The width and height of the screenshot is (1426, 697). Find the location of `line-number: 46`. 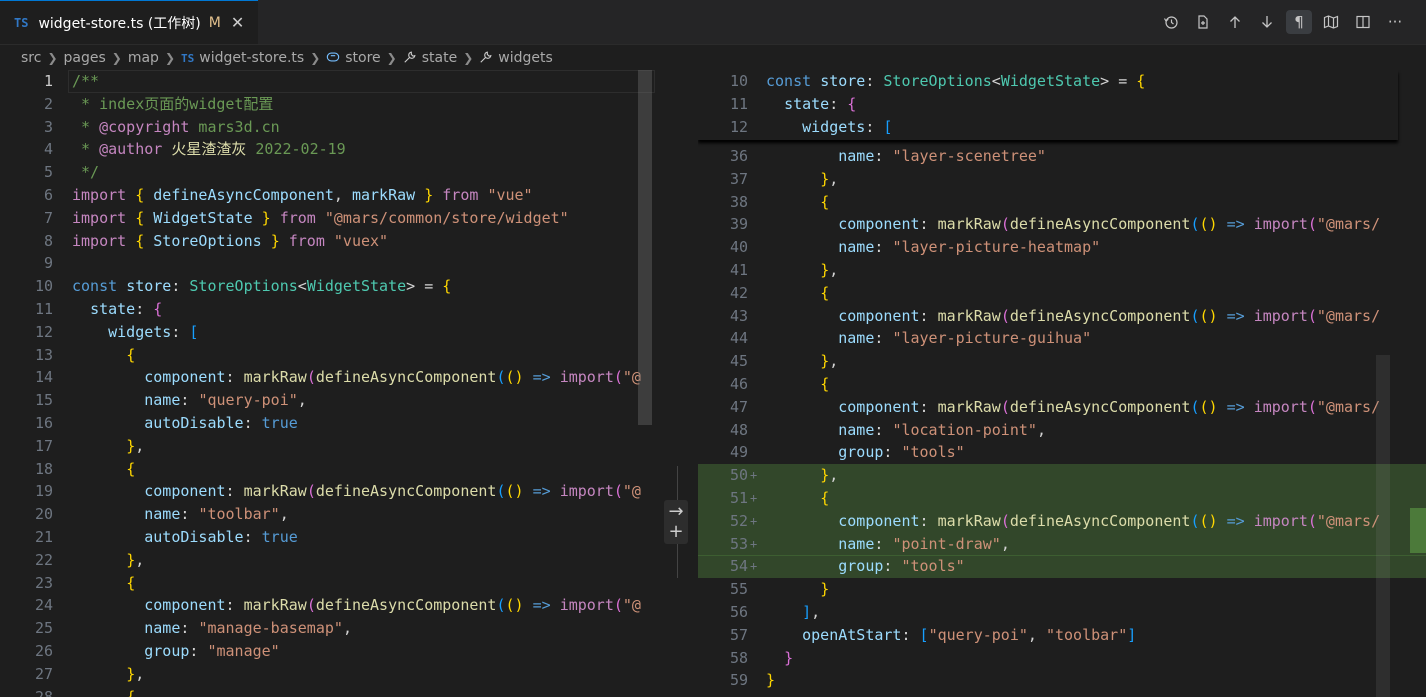

line-number: 46 is located at coordinates (738, 384).